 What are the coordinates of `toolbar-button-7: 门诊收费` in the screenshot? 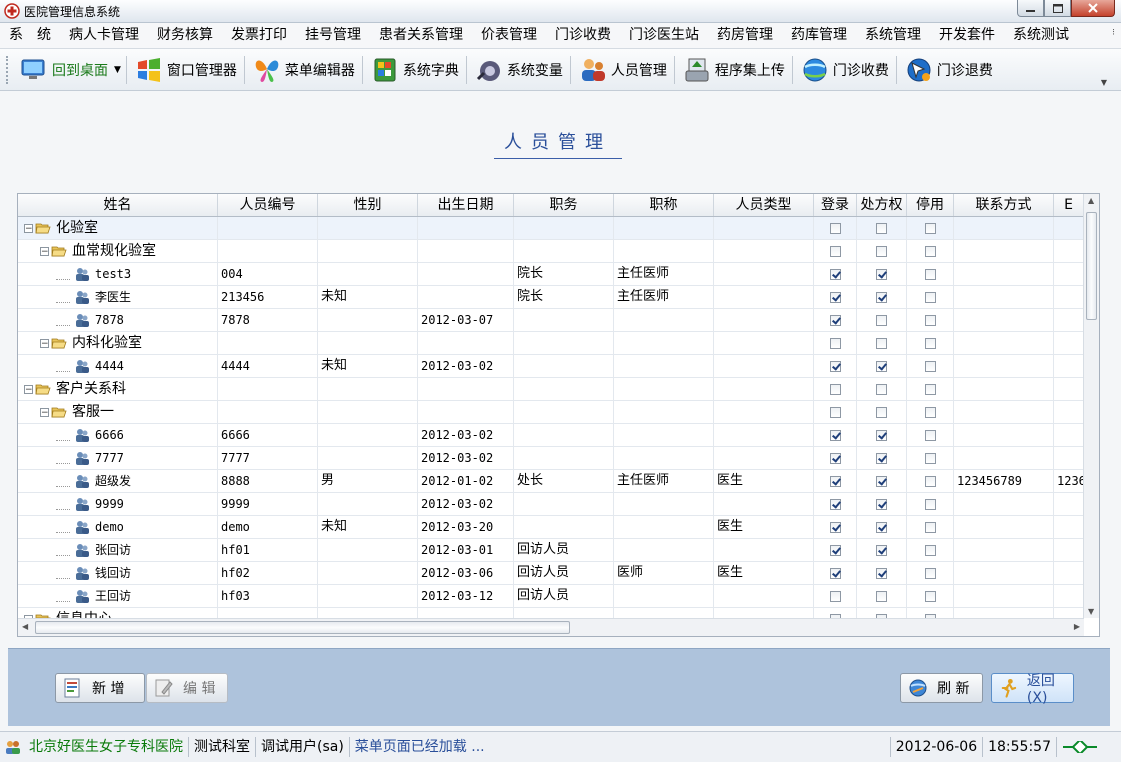 It's located at (844, 70).